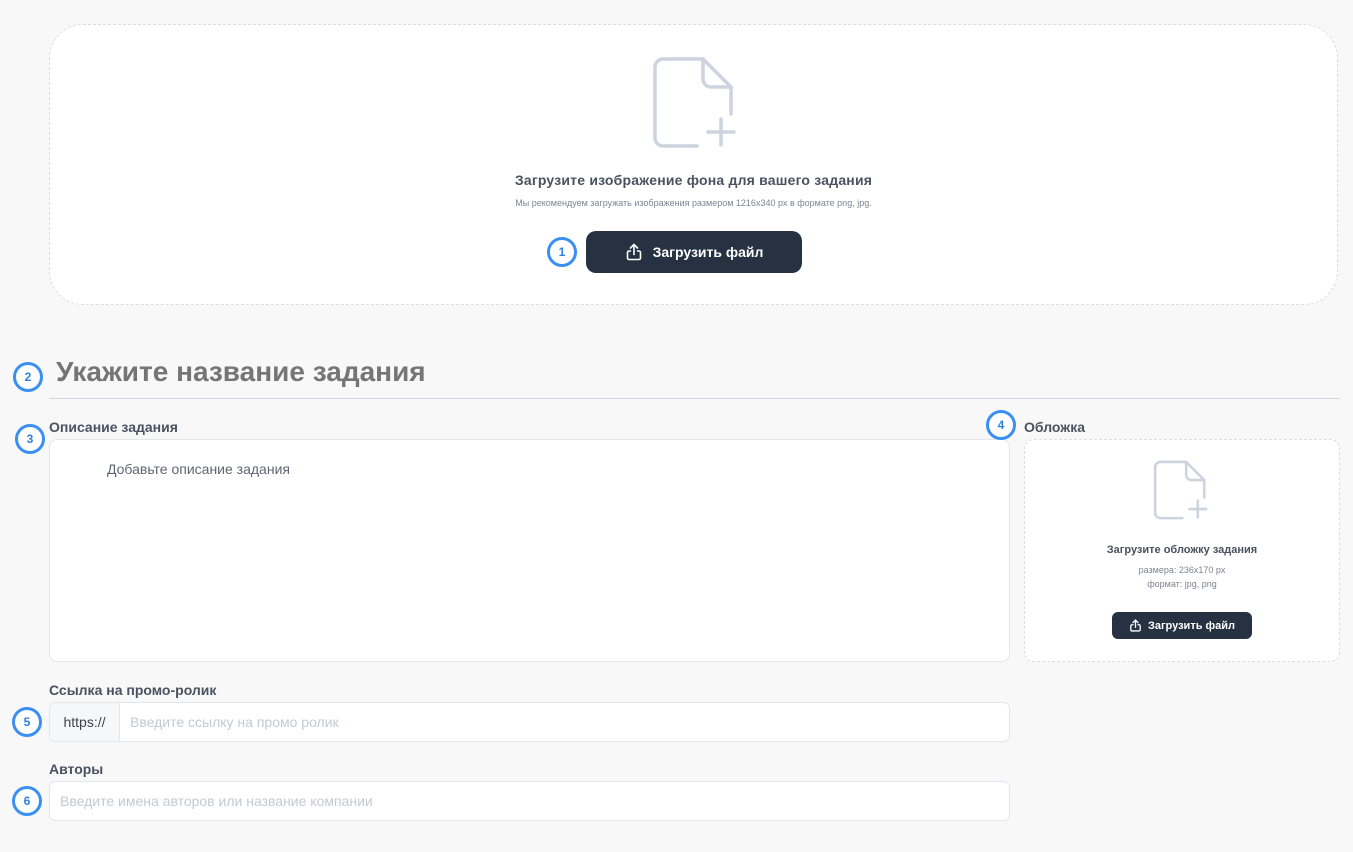 The width and height of the screenshot is (1353, 852). What do you see at coordinates (27, 722) in the screenshot?
I see `step-marker-5: 5` at bounding box center [27, 722].